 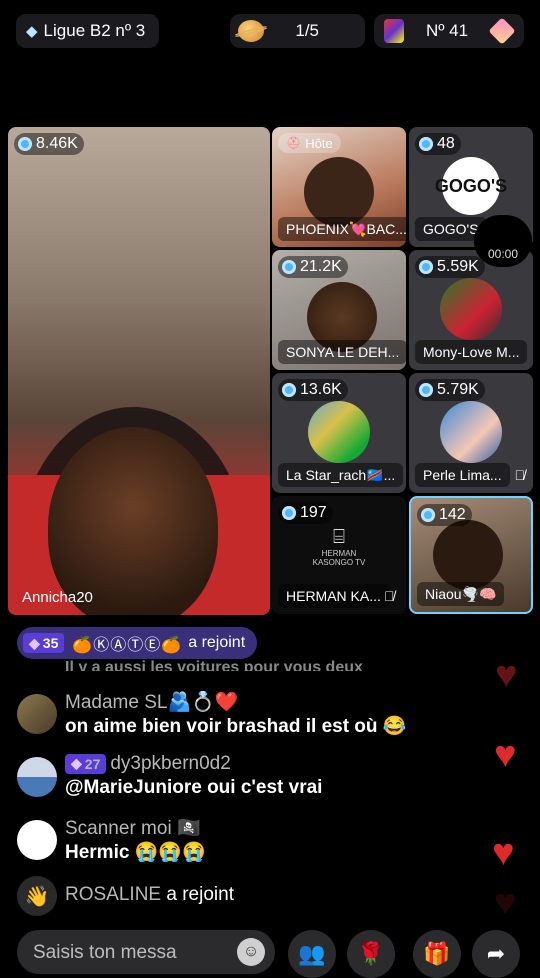 I want to click on guests-icon: 👥, so click(x=312, y=953).